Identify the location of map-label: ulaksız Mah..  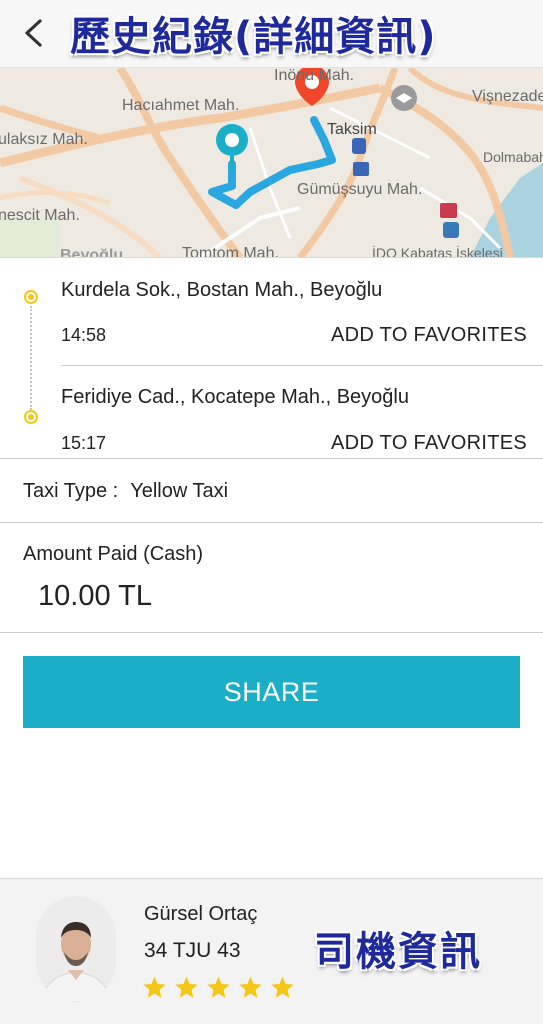
(44, 139).